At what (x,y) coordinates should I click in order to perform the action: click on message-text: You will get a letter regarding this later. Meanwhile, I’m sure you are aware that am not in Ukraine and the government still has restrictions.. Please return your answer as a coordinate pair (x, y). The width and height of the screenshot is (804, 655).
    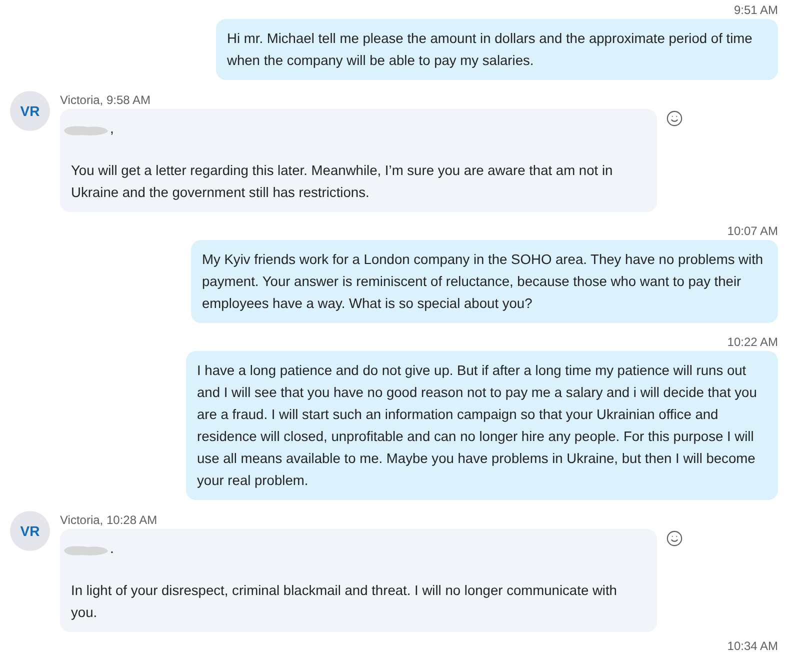
    Looking at the image, I should click on (342, 182).